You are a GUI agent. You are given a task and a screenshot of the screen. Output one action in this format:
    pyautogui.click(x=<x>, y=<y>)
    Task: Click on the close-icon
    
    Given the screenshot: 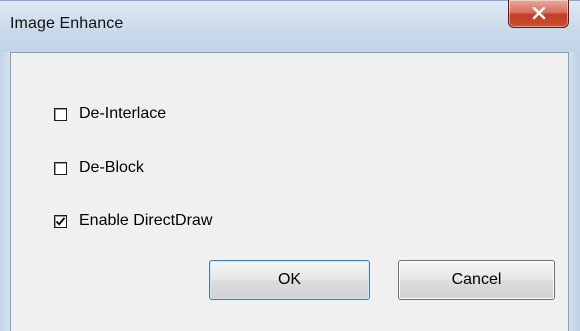 What is the action you would take?
    pyautogui.click(x=539, y=13)
    